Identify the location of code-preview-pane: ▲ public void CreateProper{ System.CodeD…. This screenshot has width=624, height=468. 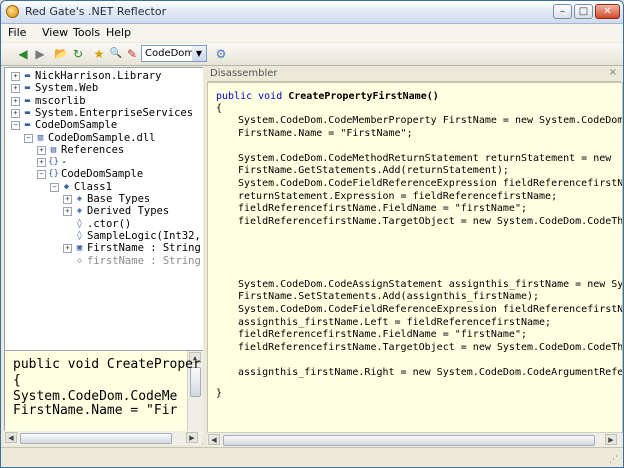
(104, 397).